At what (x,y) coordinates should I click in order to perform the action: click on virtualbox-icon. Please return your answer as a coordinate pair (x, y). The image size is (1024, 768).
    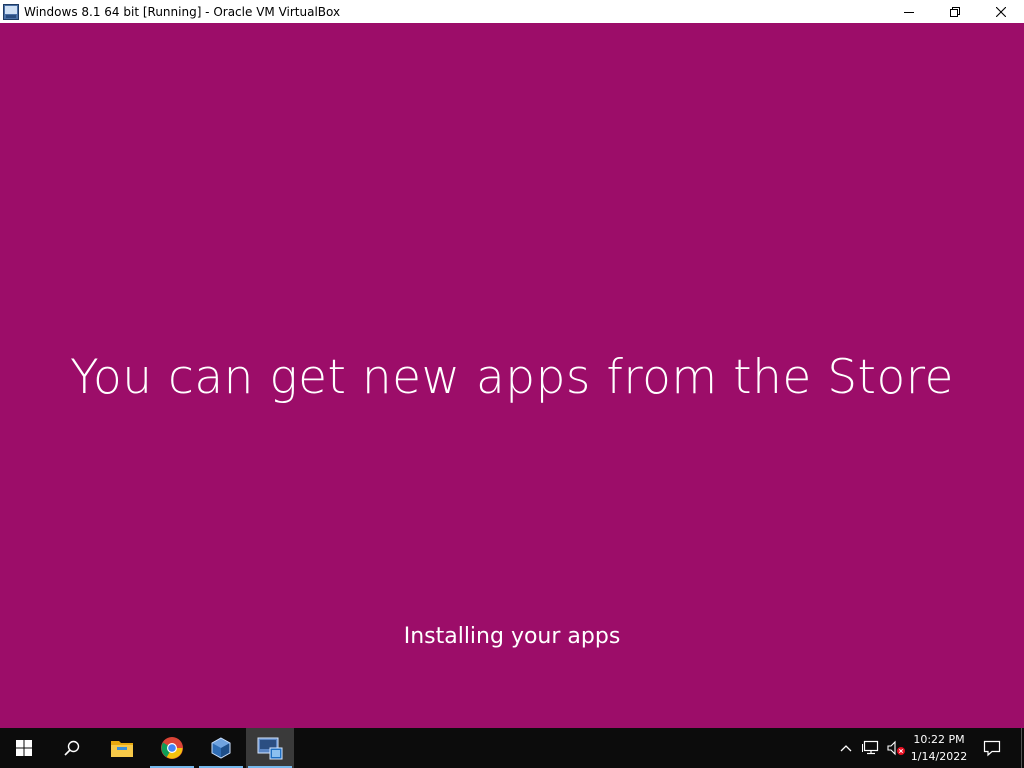
    Looking at the image, I should click on (221, 748).